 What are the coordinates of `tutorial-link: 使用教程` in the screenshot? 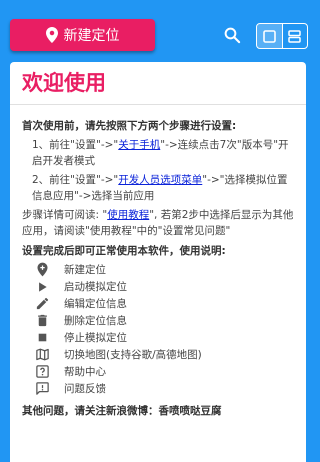 It's located at (128, 215).